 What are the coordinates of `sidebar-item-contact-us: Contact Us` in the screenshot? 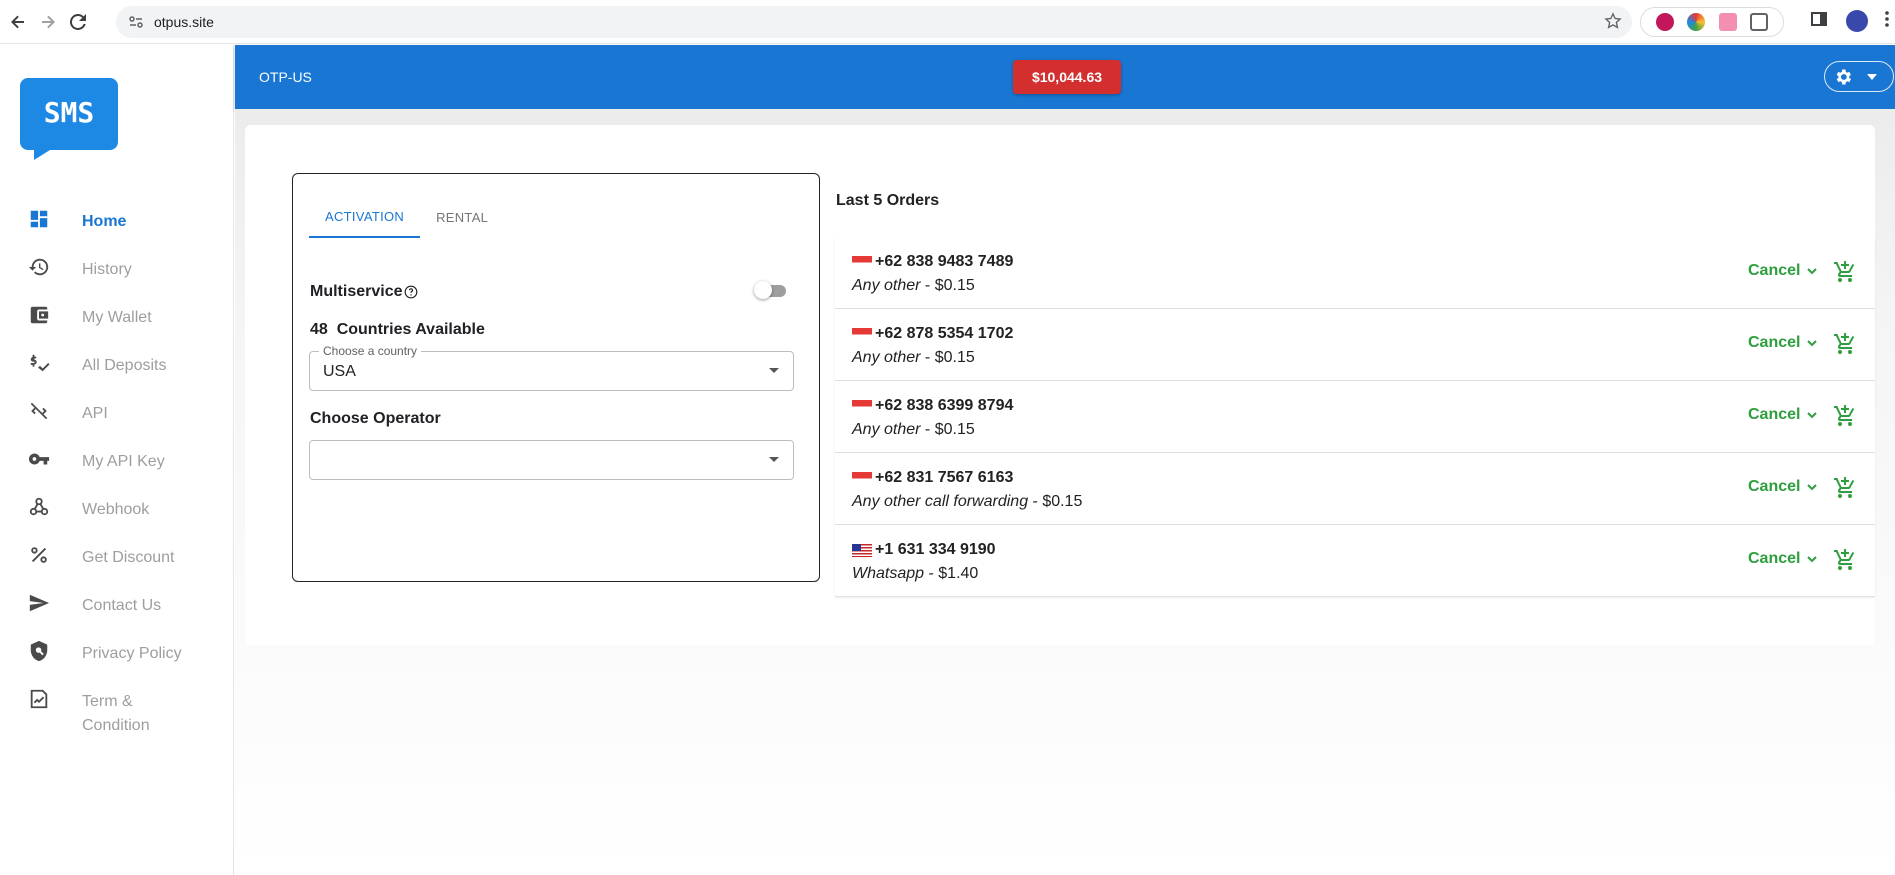 It's located at (117, 603).